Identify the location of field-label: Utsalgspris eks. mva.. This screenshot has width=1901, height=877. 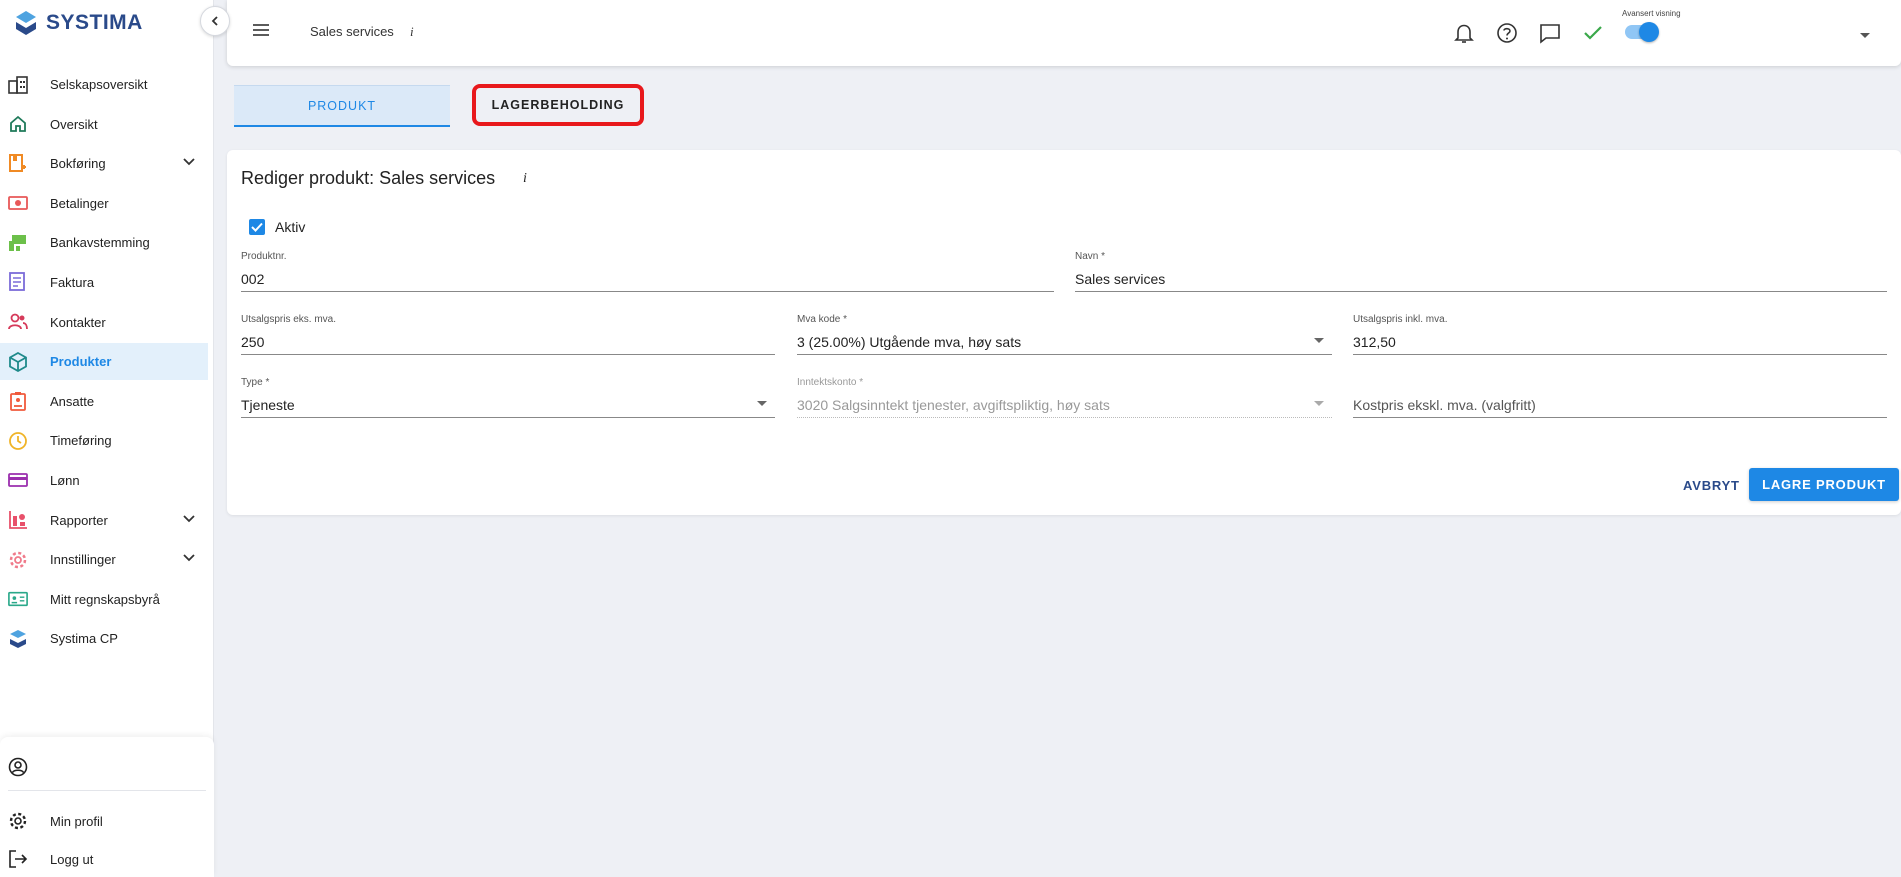
(289, 319).